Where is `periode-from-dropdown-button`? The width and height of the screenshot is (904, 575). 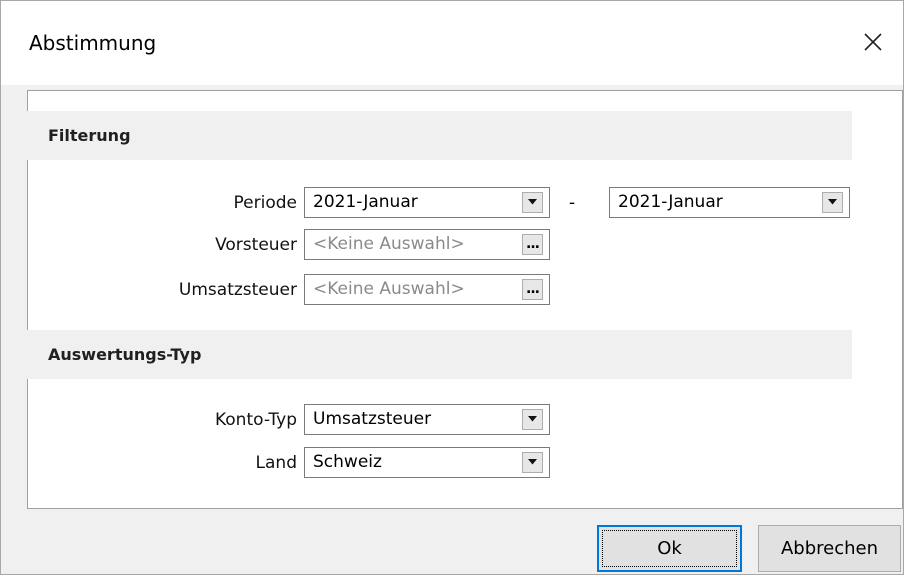
periode-from-dropdown-button is located at coordinates (532, 202).